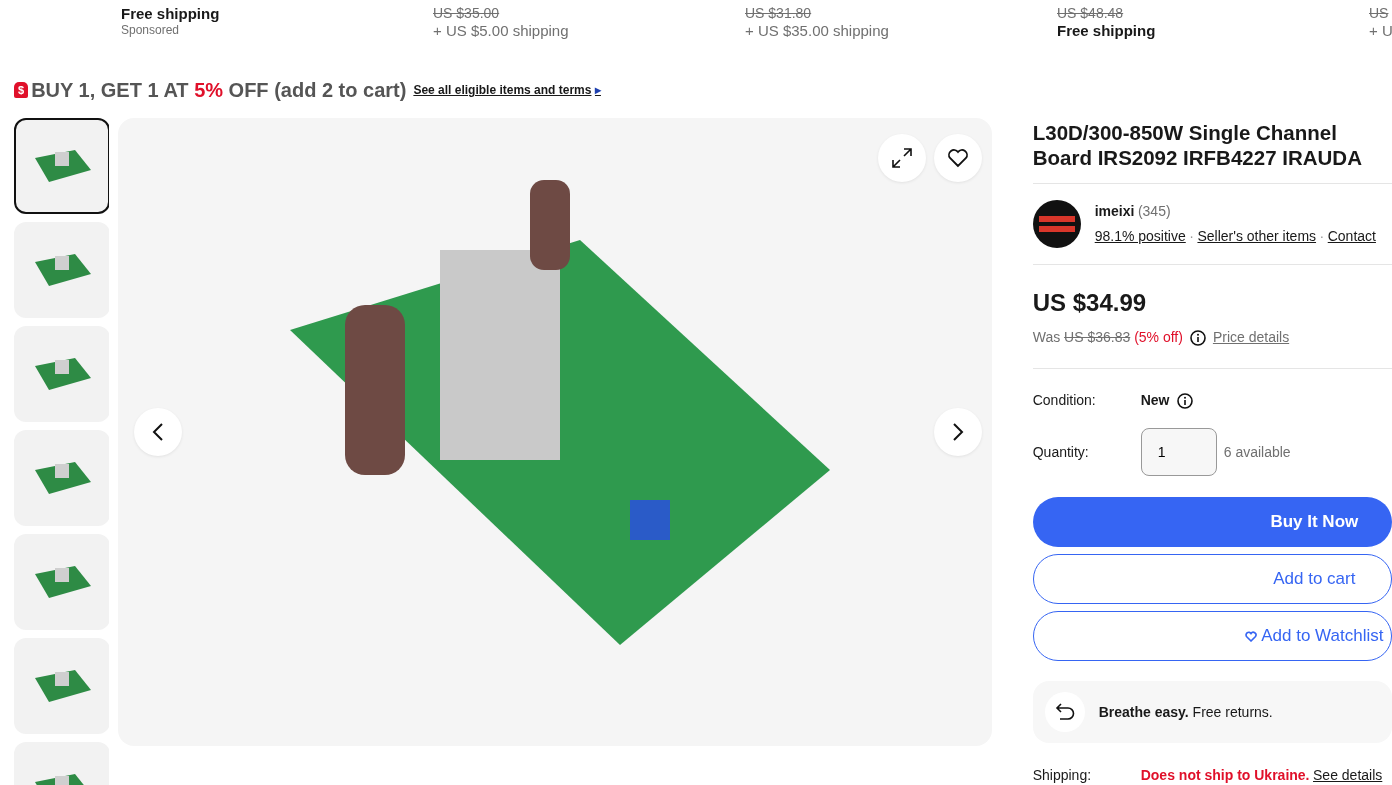  Describe the element at coordinates (1056, 224) in the screenshot. I see `seller-avatar` at that location.